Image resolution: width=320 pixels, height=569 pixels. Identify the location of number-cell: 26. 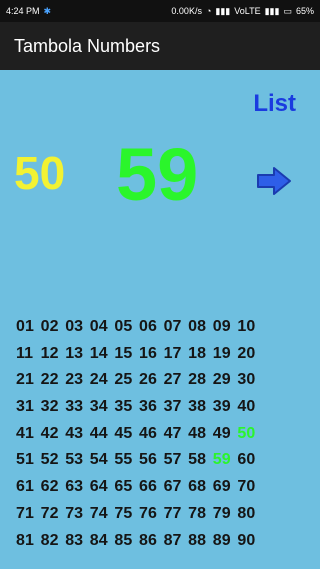
(147, 380).